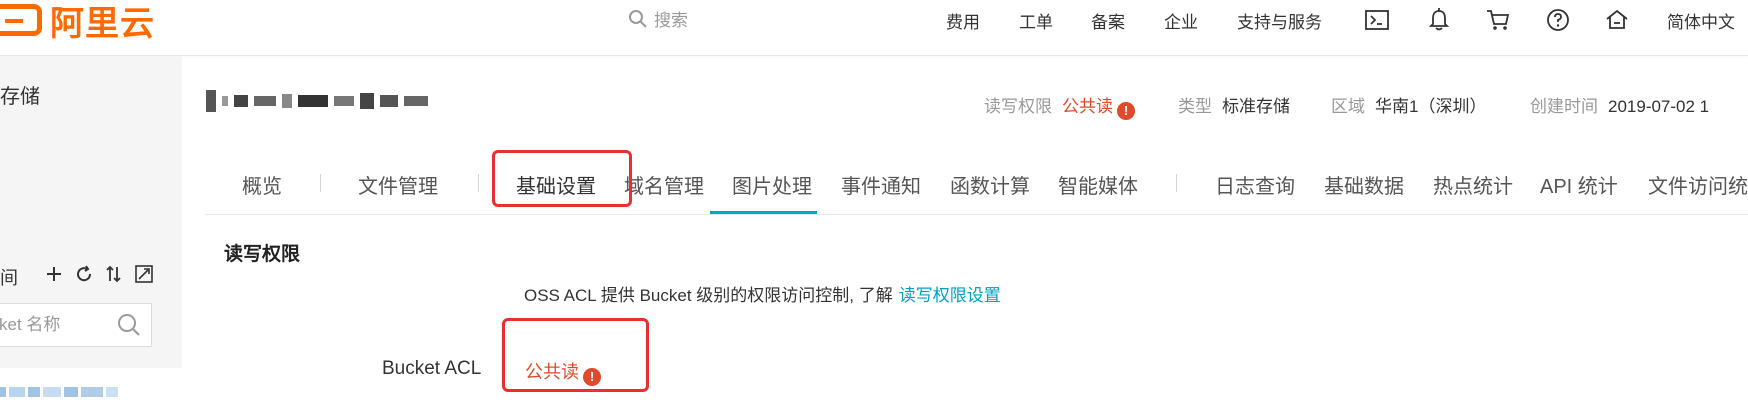 This screenshot has width=1748, height=416. Describe the element at coordinates (262, 184) in the screenshot. I see `tab-overview: 概览` at that location.